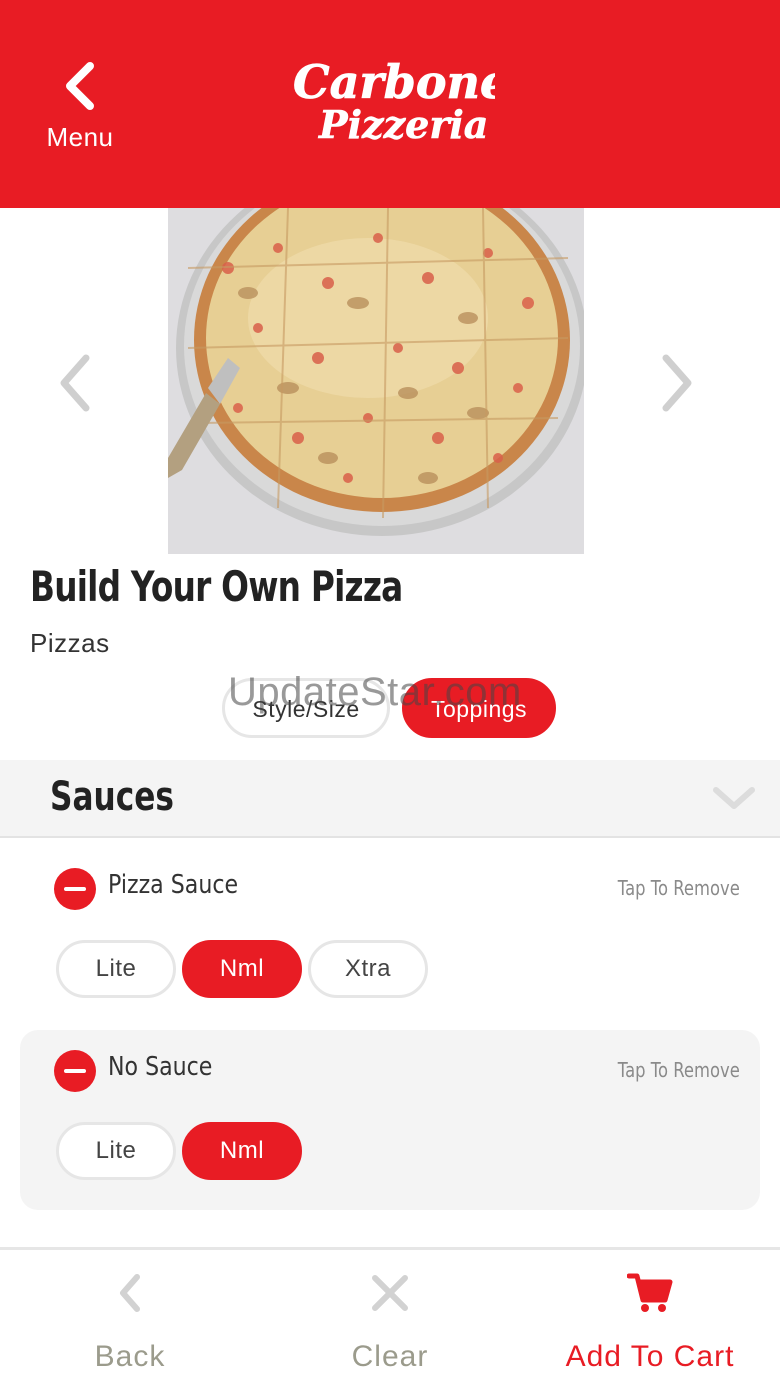  Describe the element at coordinates (390, 1120) in the screenshot. I see `topping-option-no-sauce: No Sauce Tap To Remove Lite Nml` at that location.